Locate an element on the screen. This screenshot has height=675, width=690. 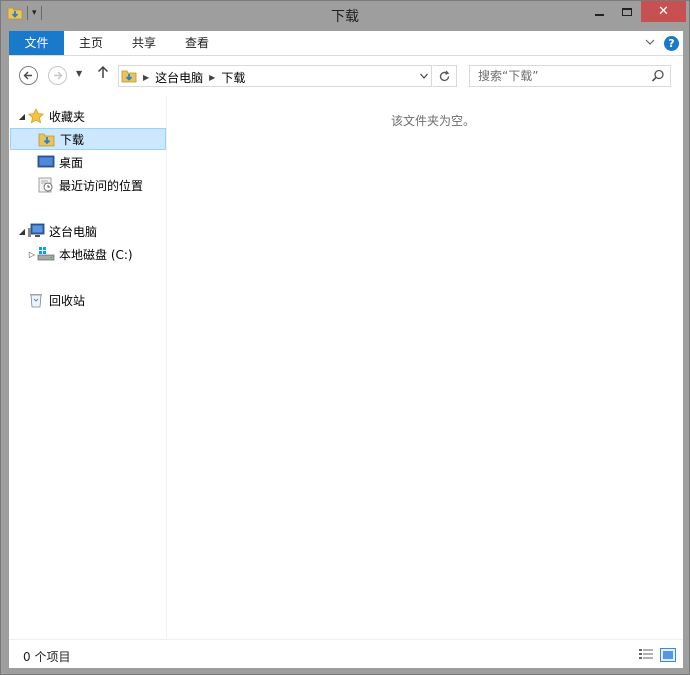
nav-item-local-disk: ▷ 本地磁盘 (C:) is located at coordinates (80, 254).